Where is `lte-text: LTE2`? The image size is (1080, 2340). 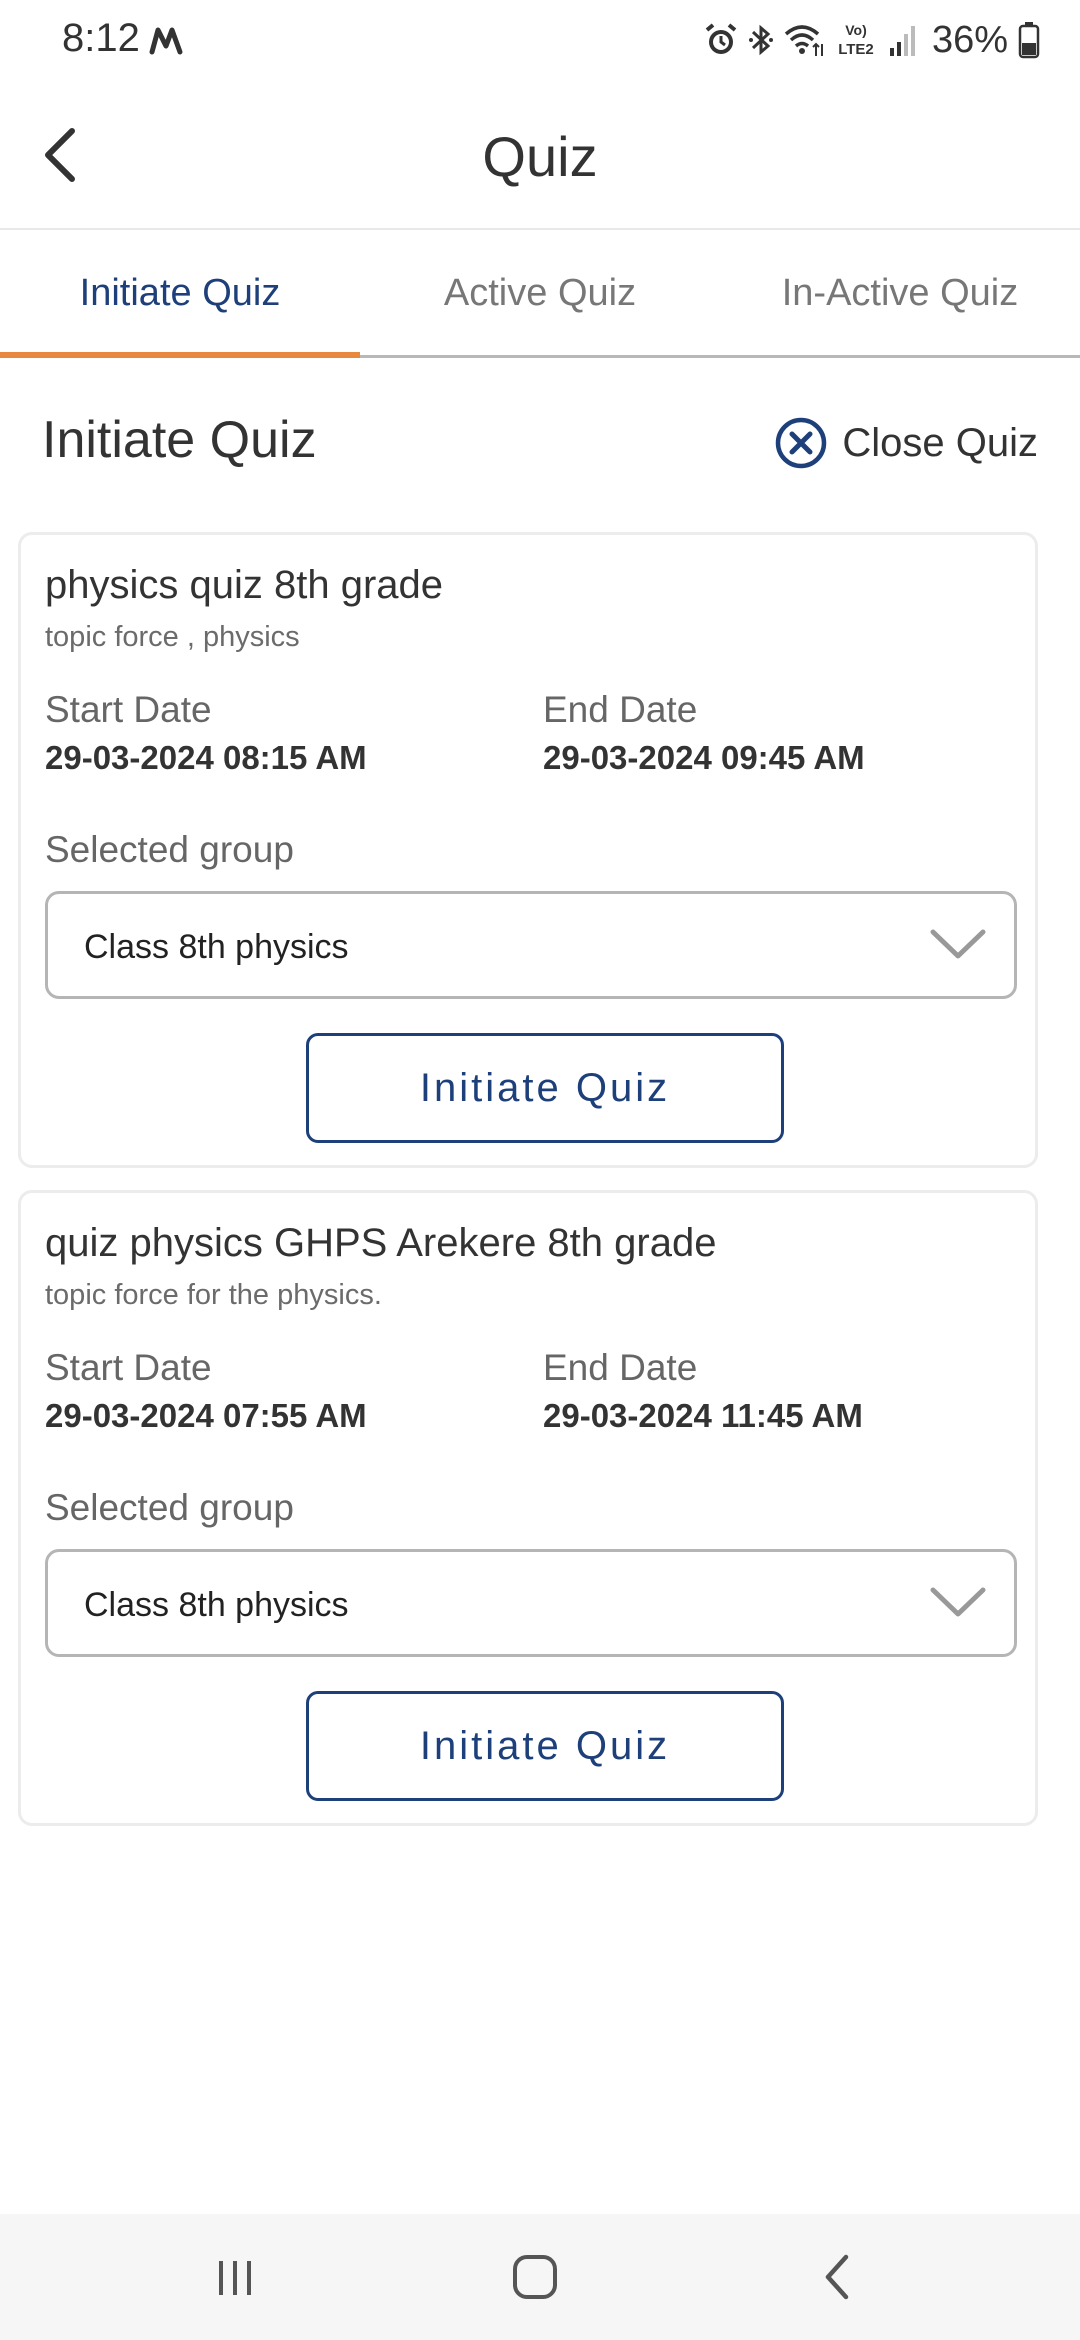 lte-text: LTE2 is located at coordinates (856, 49).